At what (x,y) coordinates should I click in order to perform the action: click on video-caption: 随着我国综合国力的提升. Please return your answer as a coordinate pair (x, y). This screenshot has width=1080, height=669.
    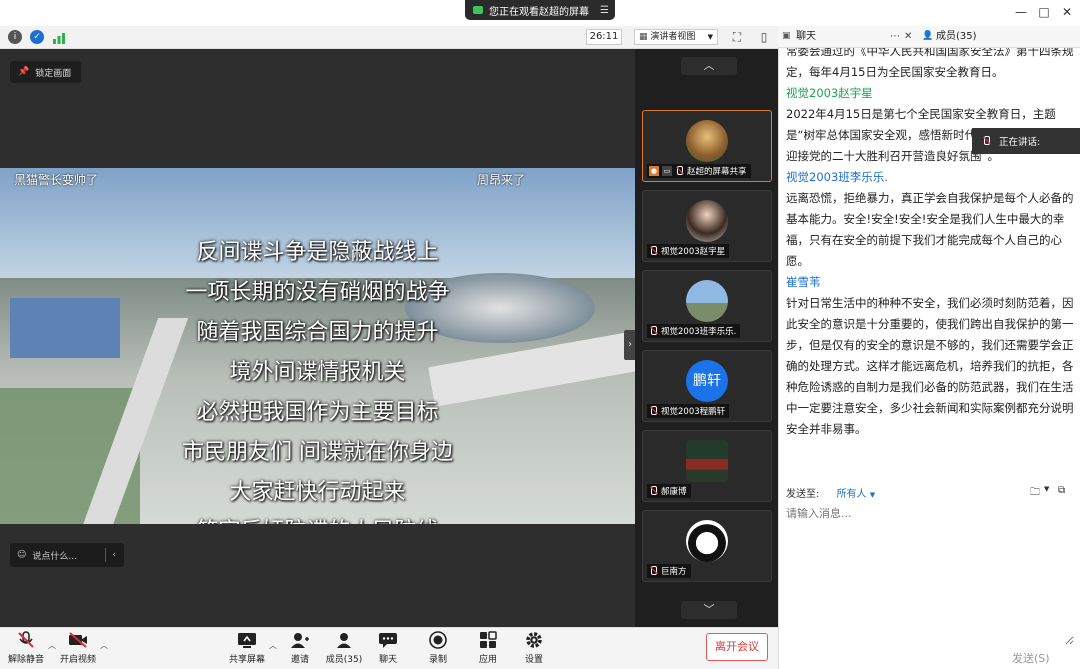
    Looking at the image, I should click on (317, 332).